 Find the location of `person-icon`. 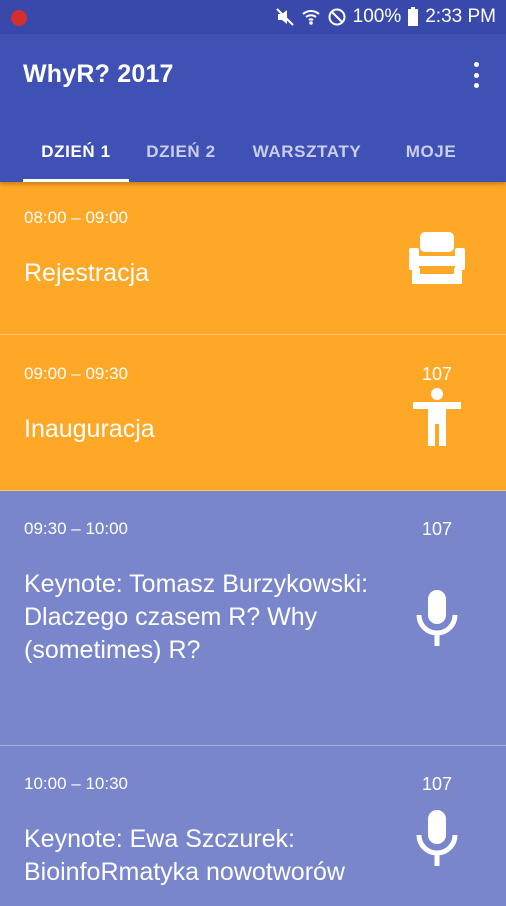

person-icon is located at coordinates (437, 417).